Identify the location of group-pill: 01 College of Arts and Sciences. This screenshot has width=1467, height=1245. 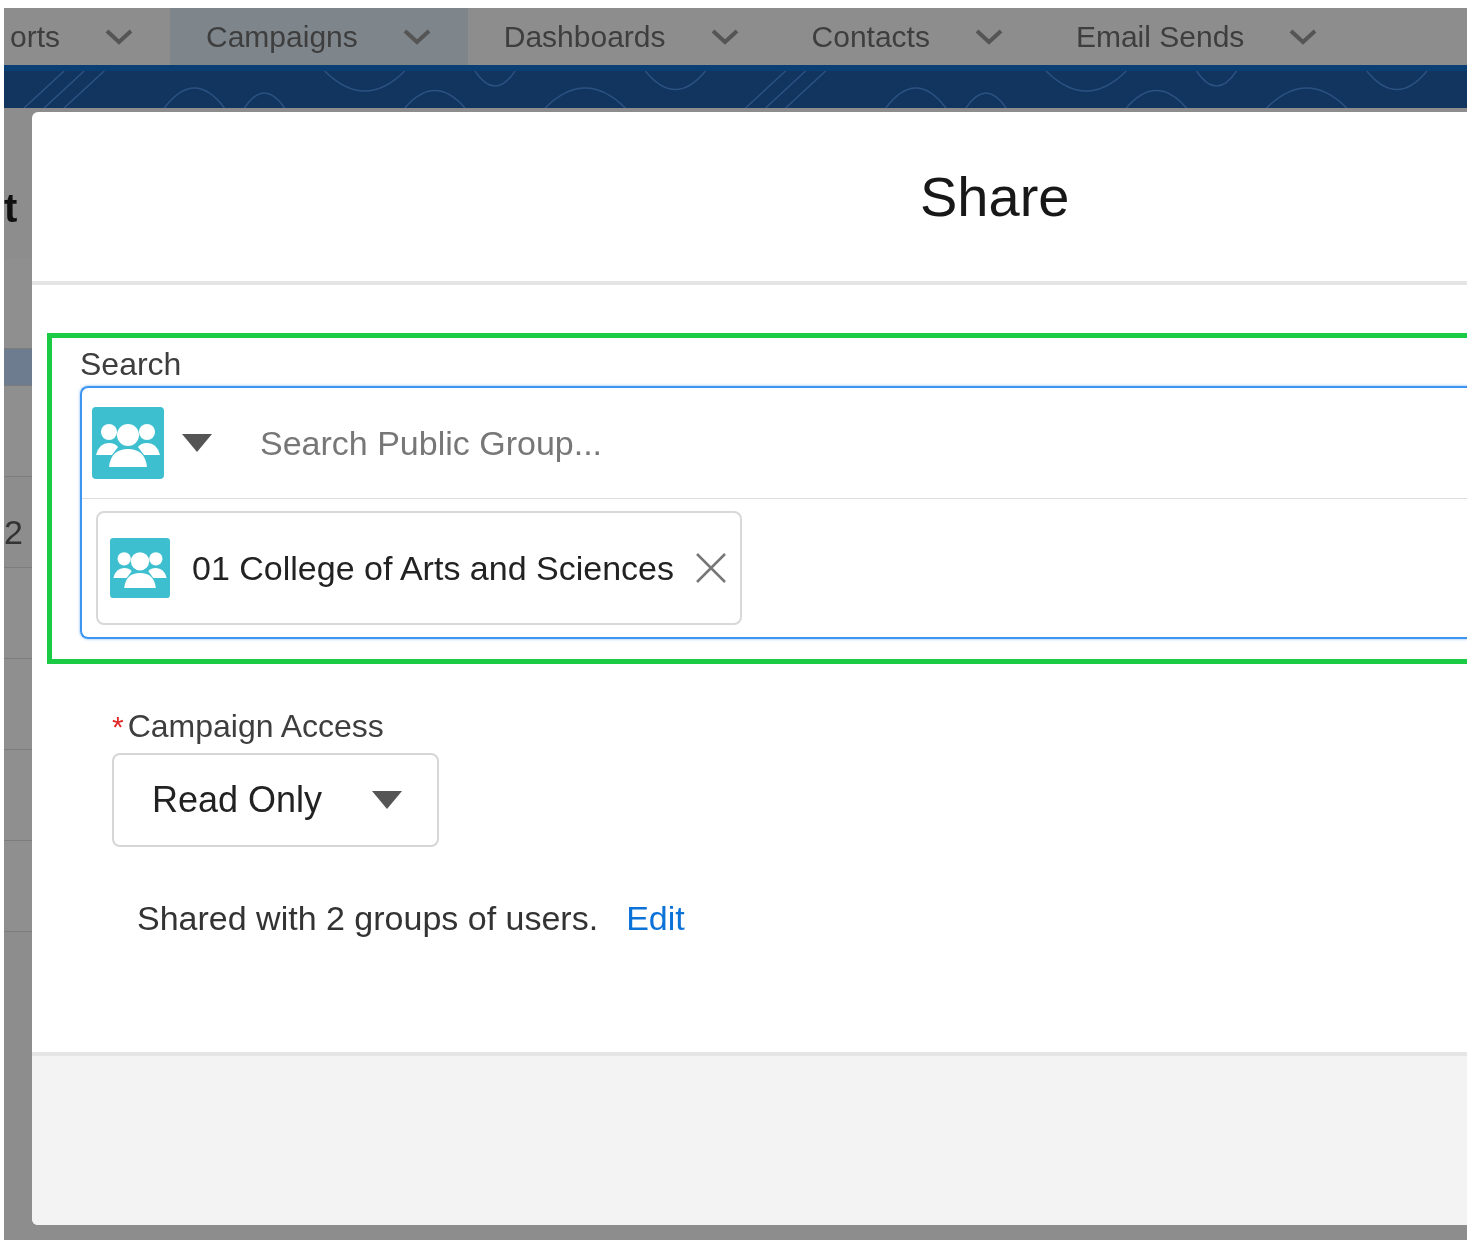
(419, 568).